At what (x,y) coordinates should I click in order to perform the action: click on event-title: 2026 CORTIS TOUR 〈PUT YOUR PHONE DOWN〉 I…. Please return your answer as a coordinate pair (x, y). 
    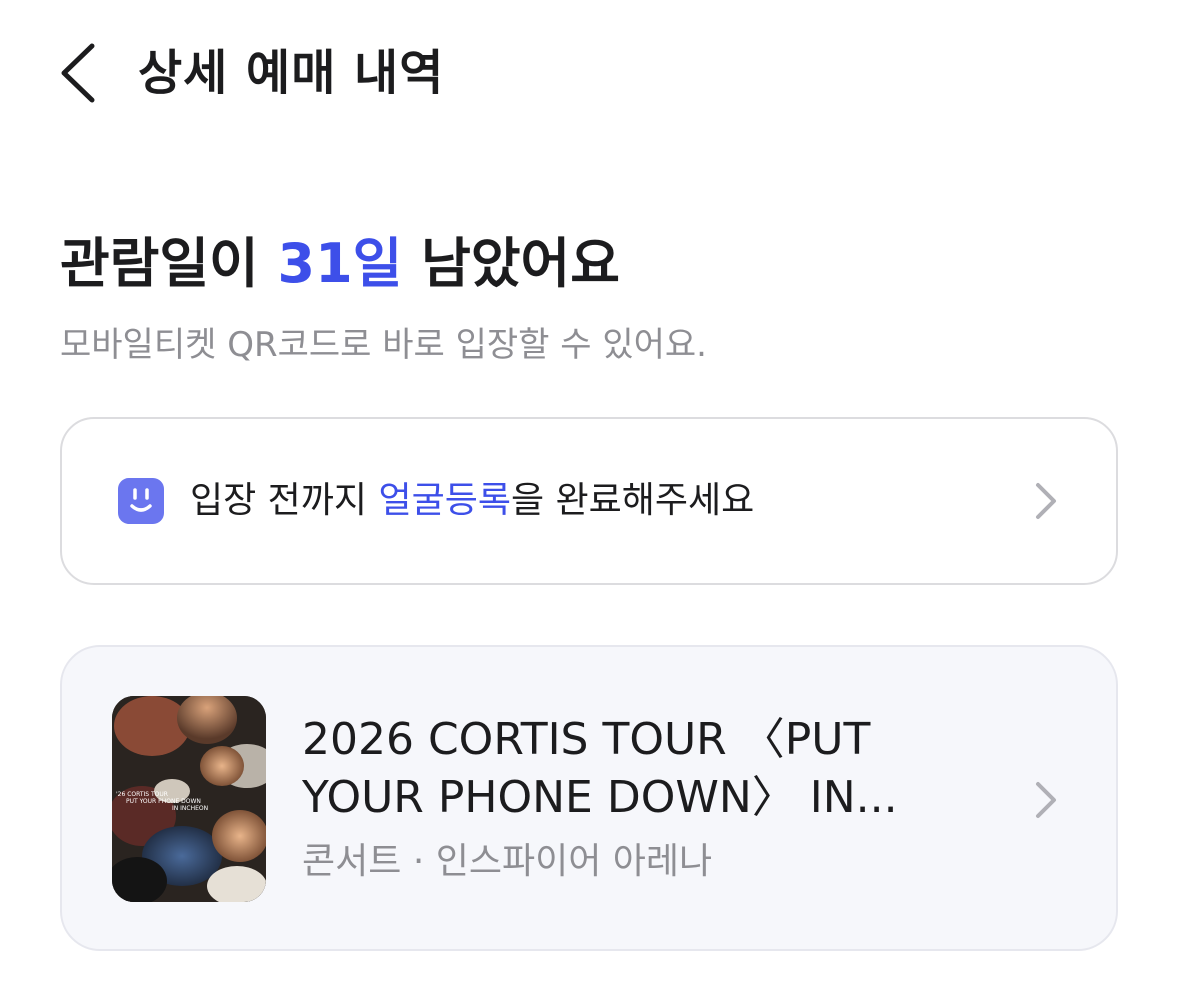
    Looking at the image, I should click on (622, 769).